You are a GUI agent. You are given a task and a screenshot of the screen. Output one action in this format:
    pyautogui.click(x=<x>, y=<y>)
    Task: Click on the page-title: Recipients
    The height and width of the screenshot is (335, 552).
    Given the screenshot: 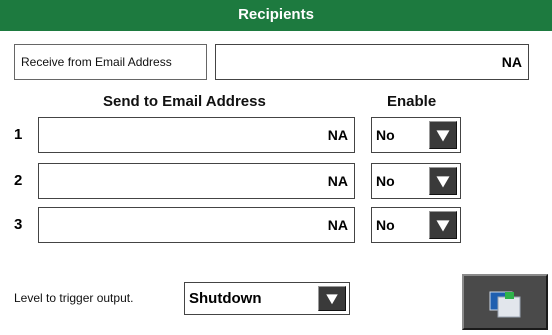 What is the action you would take?
    pyautogui.click(x=276, y=15)
    